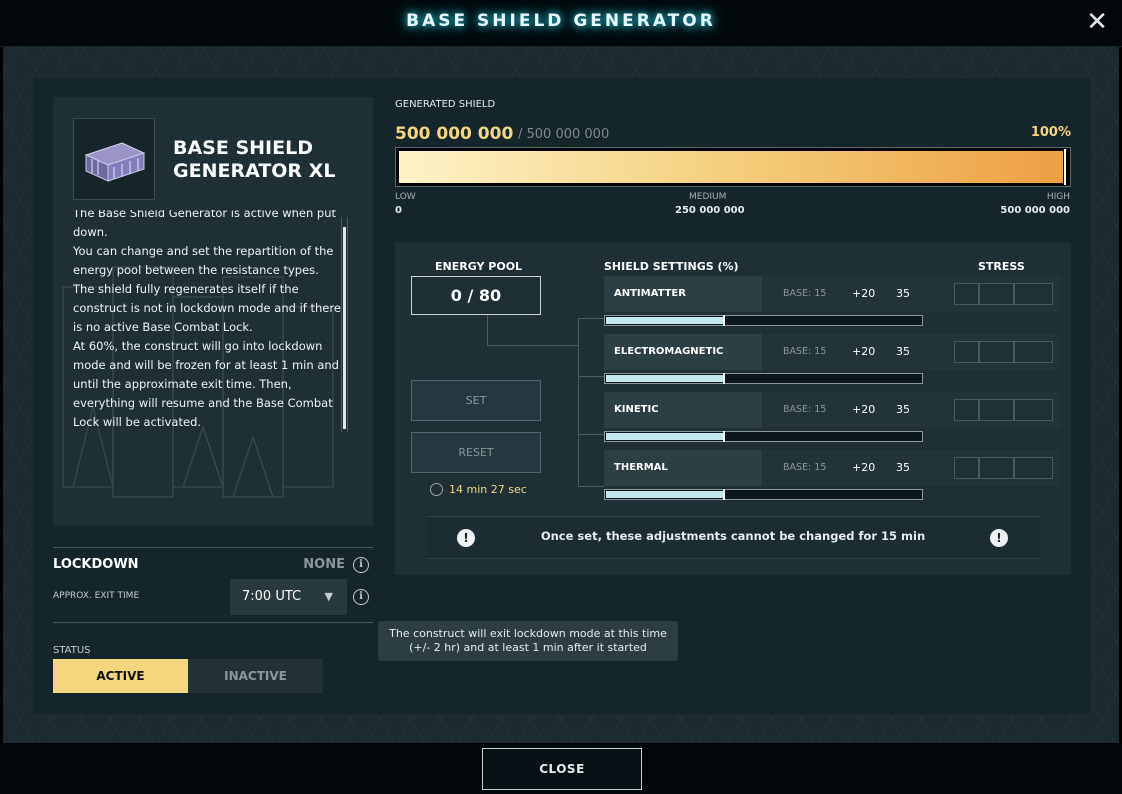 The image size is (1122, 794). I want to click on status-label: STATUS, so click(72, 650).